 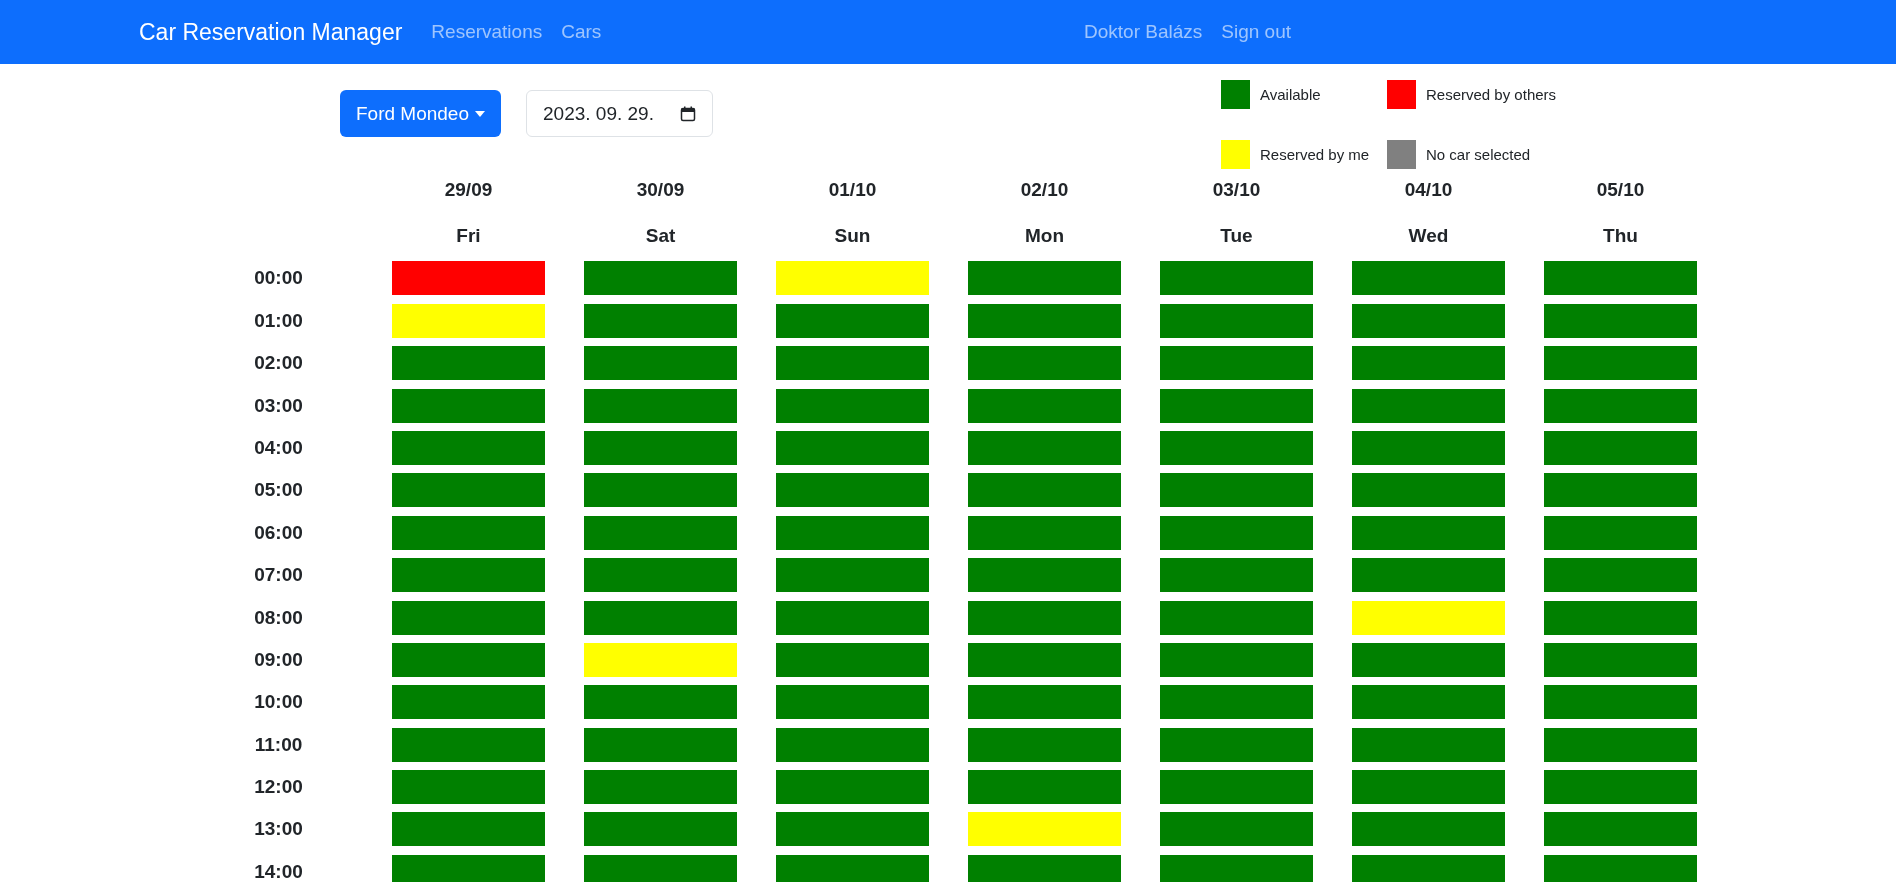 I want to click on calendar-icon, so click(x=687, y=113).